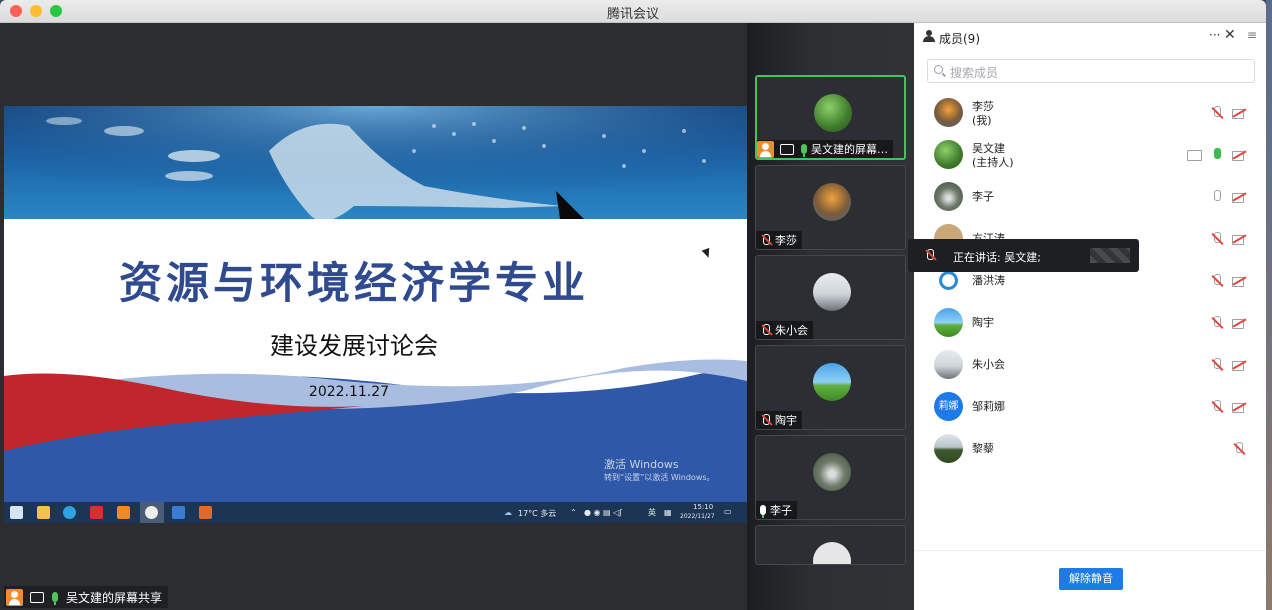 This screenshot has width=1272, height=610. Describe the element at coordinates (205, 512) in the screenshot. I see `video-app-icon` at that location.